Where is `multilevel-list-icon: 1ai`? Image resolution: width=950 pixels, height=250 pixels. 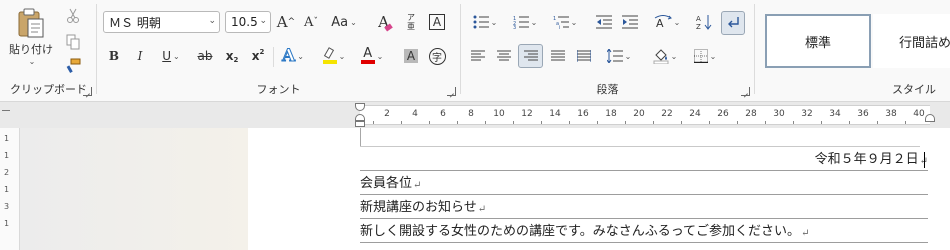 multilevel-list-icon: 1ai is located at coordinates (561, 22).